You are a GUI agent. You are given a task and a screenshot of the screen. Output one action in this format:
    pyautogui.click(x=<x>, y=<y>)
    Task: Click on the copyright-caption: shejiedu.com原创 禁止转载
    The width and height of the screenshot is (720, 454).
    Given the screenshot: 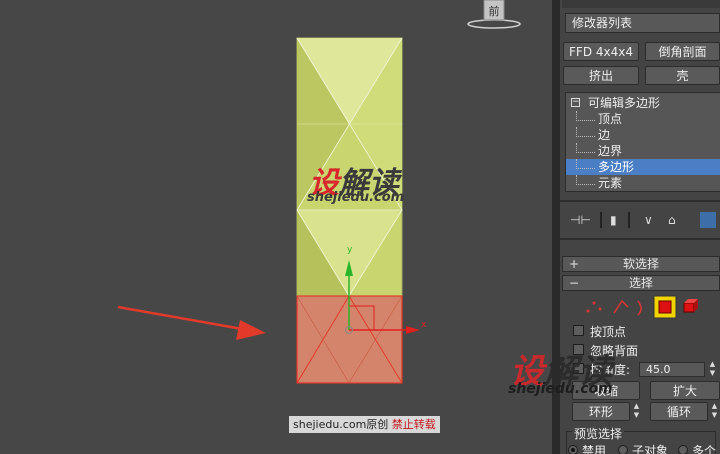 What is the action you would take?
    pyautogui.click(x=364, y=424)
    